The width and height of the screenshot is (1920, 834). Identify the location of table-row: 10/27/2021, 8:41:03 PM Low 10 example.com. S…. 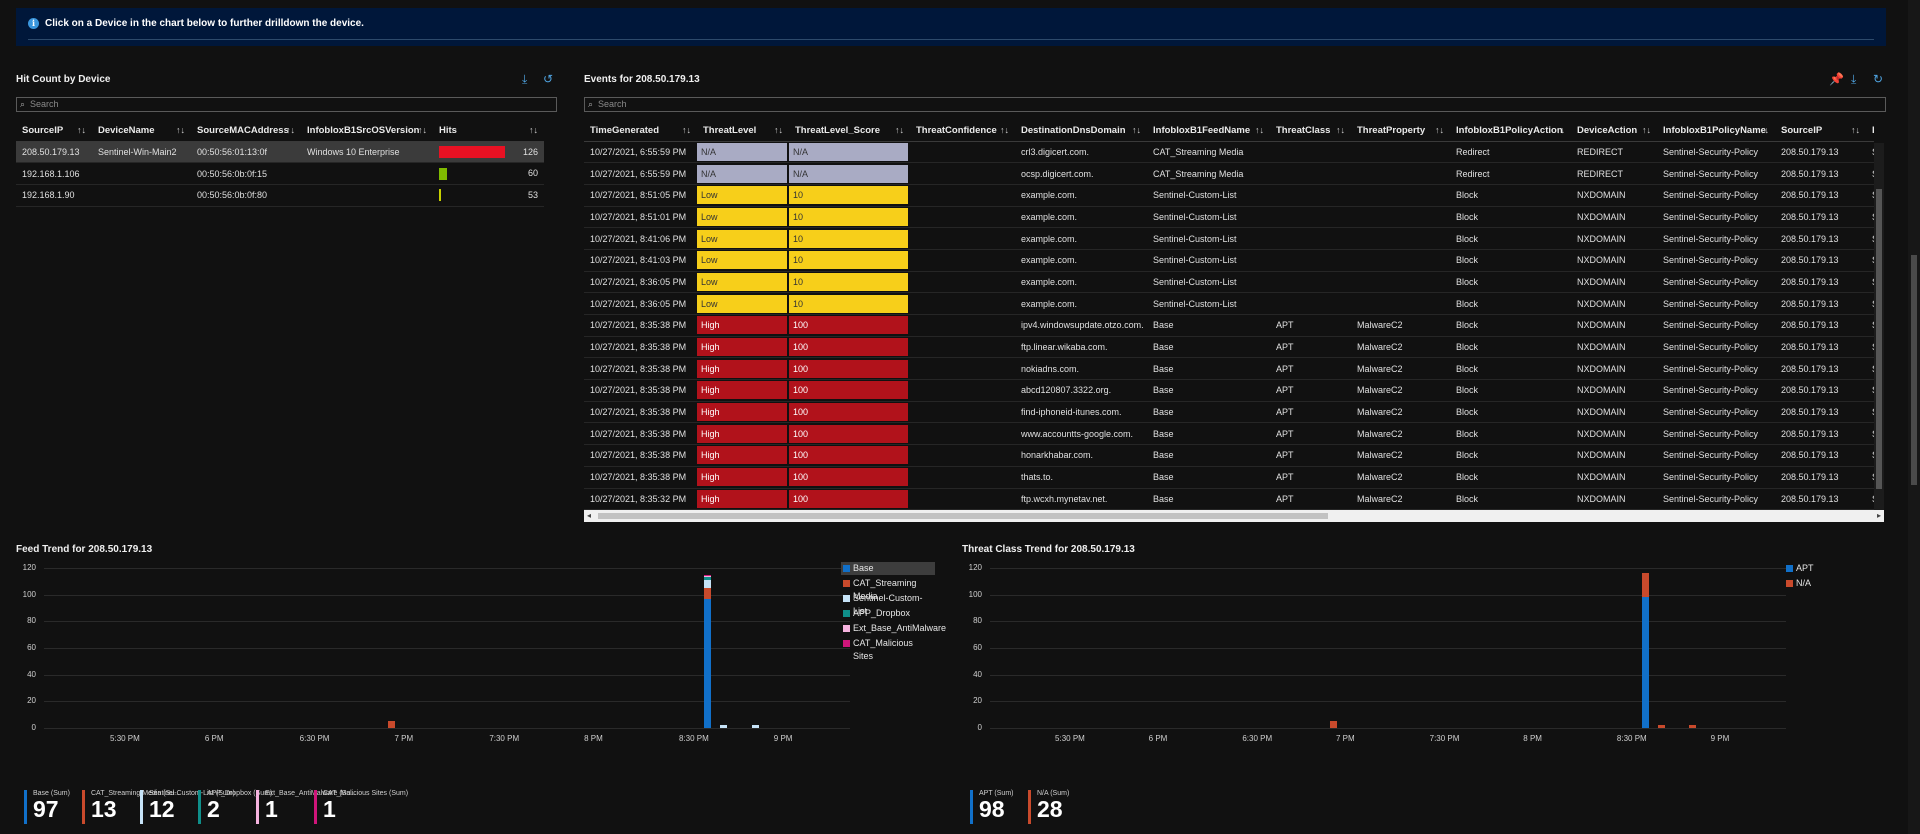
(1229, 260).